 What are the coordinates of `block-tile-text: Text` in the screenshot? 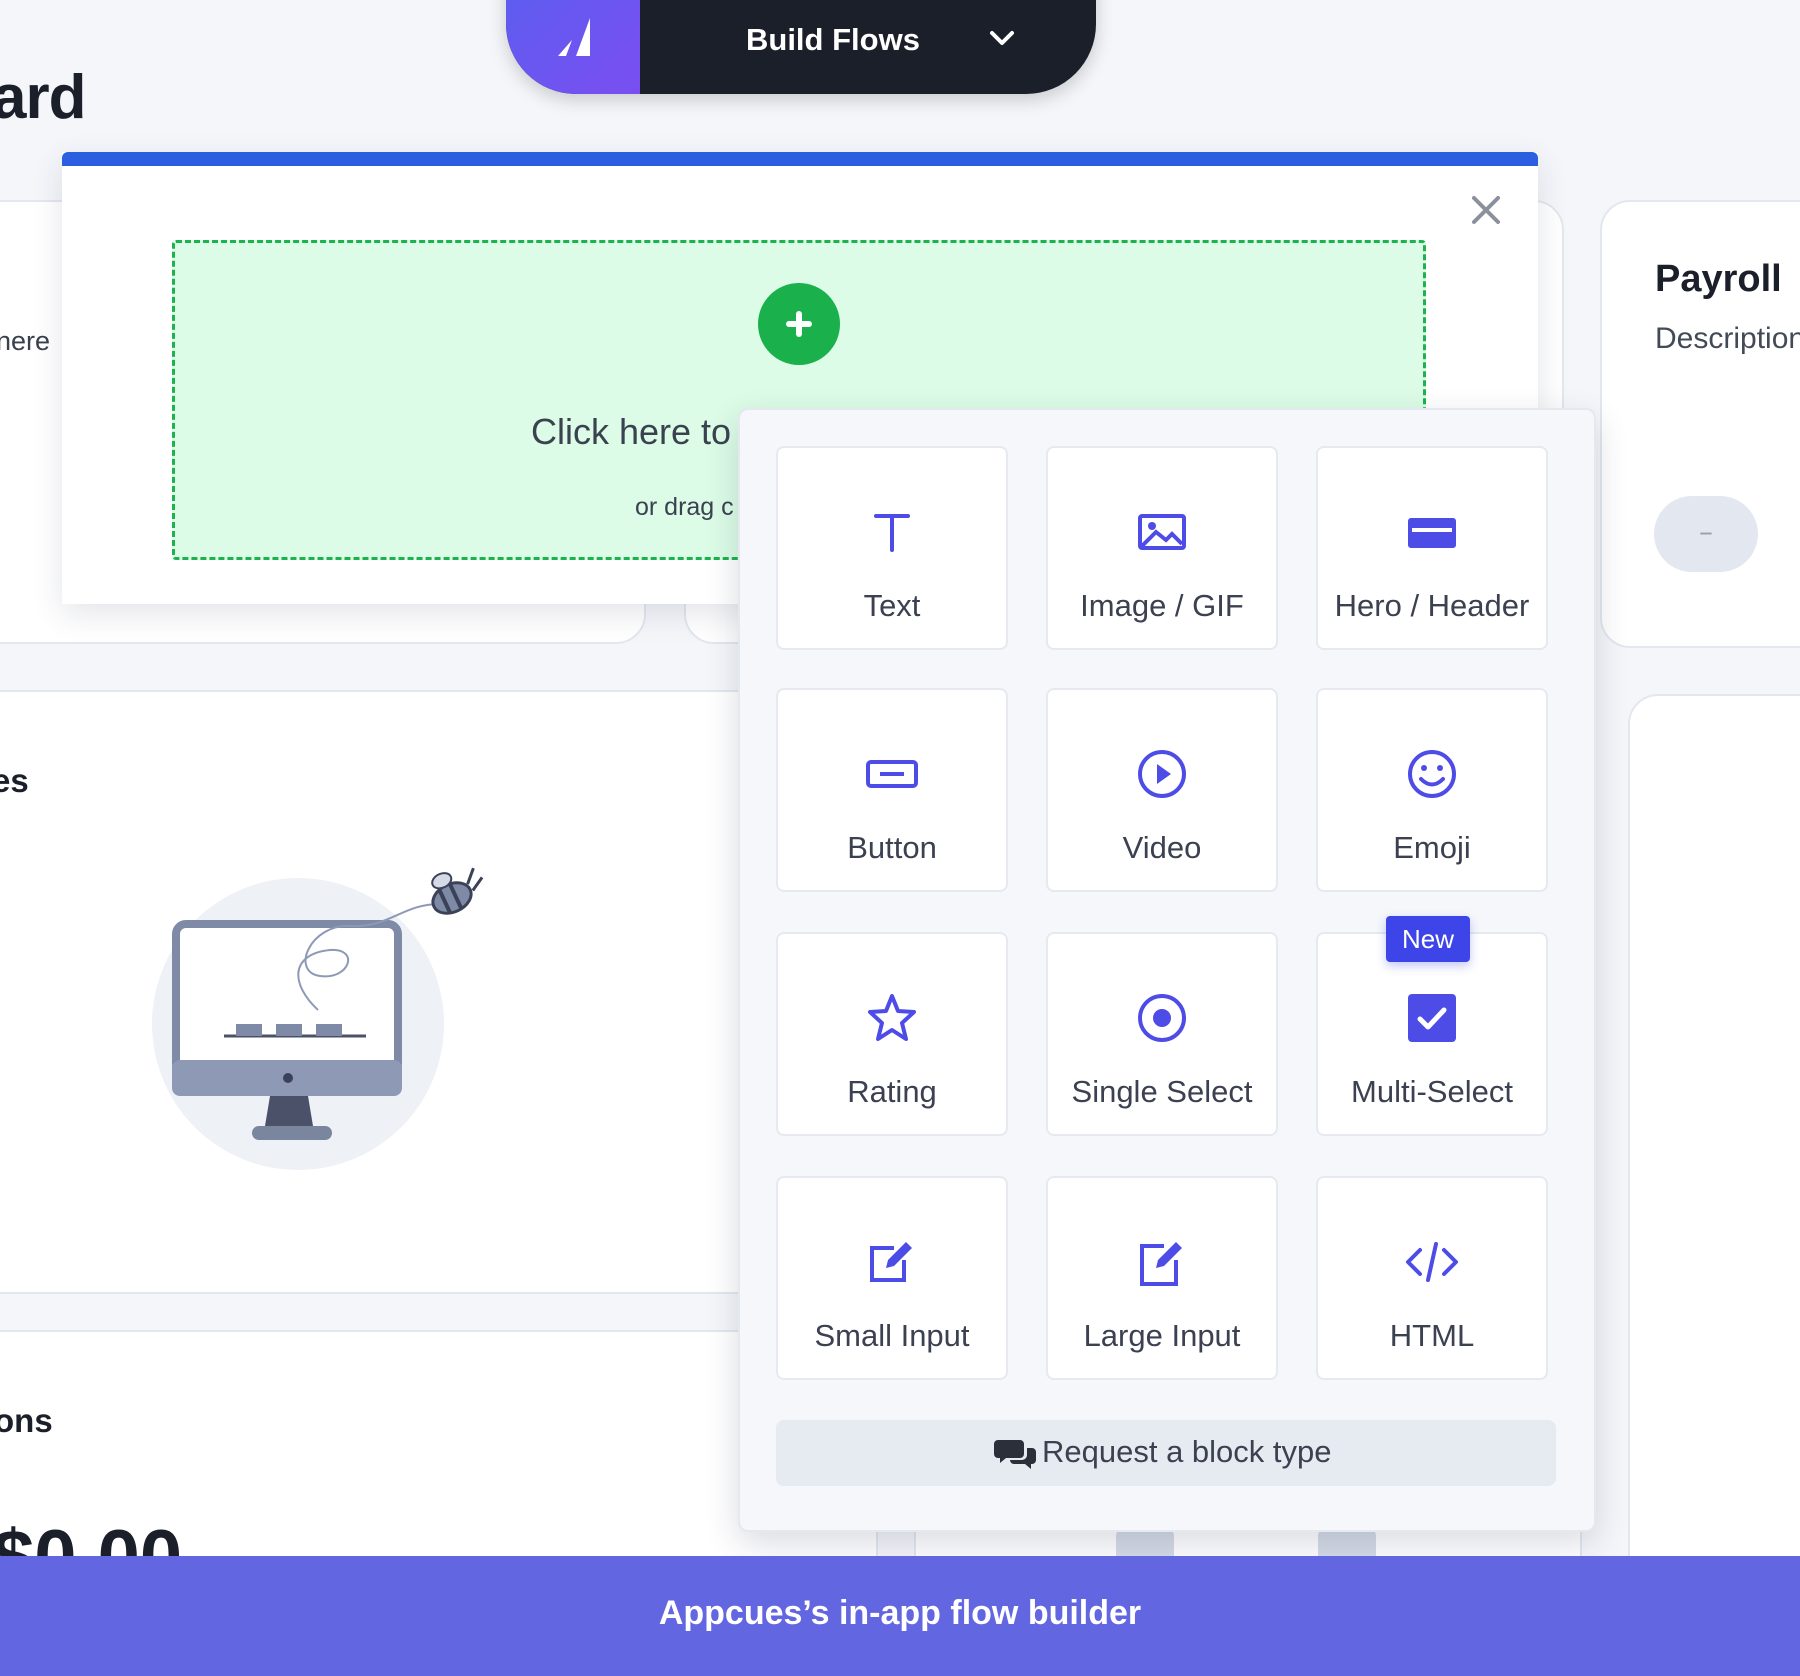 It's located at (892, 548).